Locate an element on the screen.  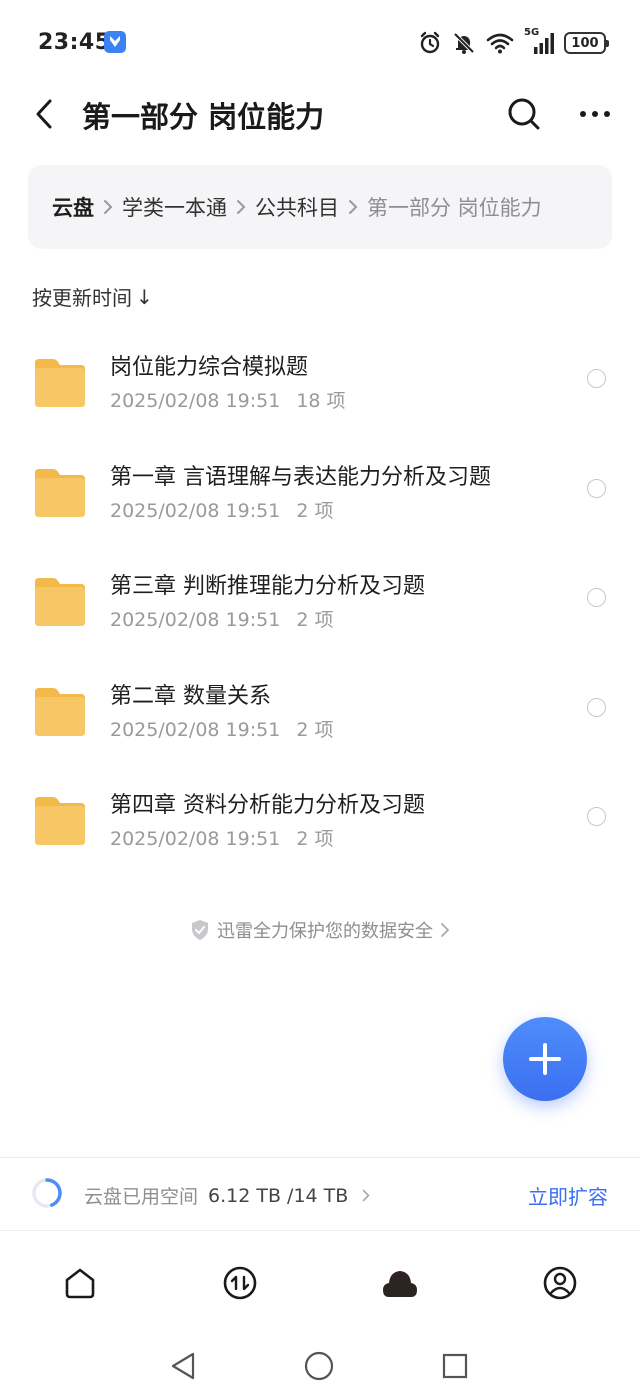
storage-label: 云盘已用空间 6.12 TB /14 TB is located at coordinates (227, 1195).